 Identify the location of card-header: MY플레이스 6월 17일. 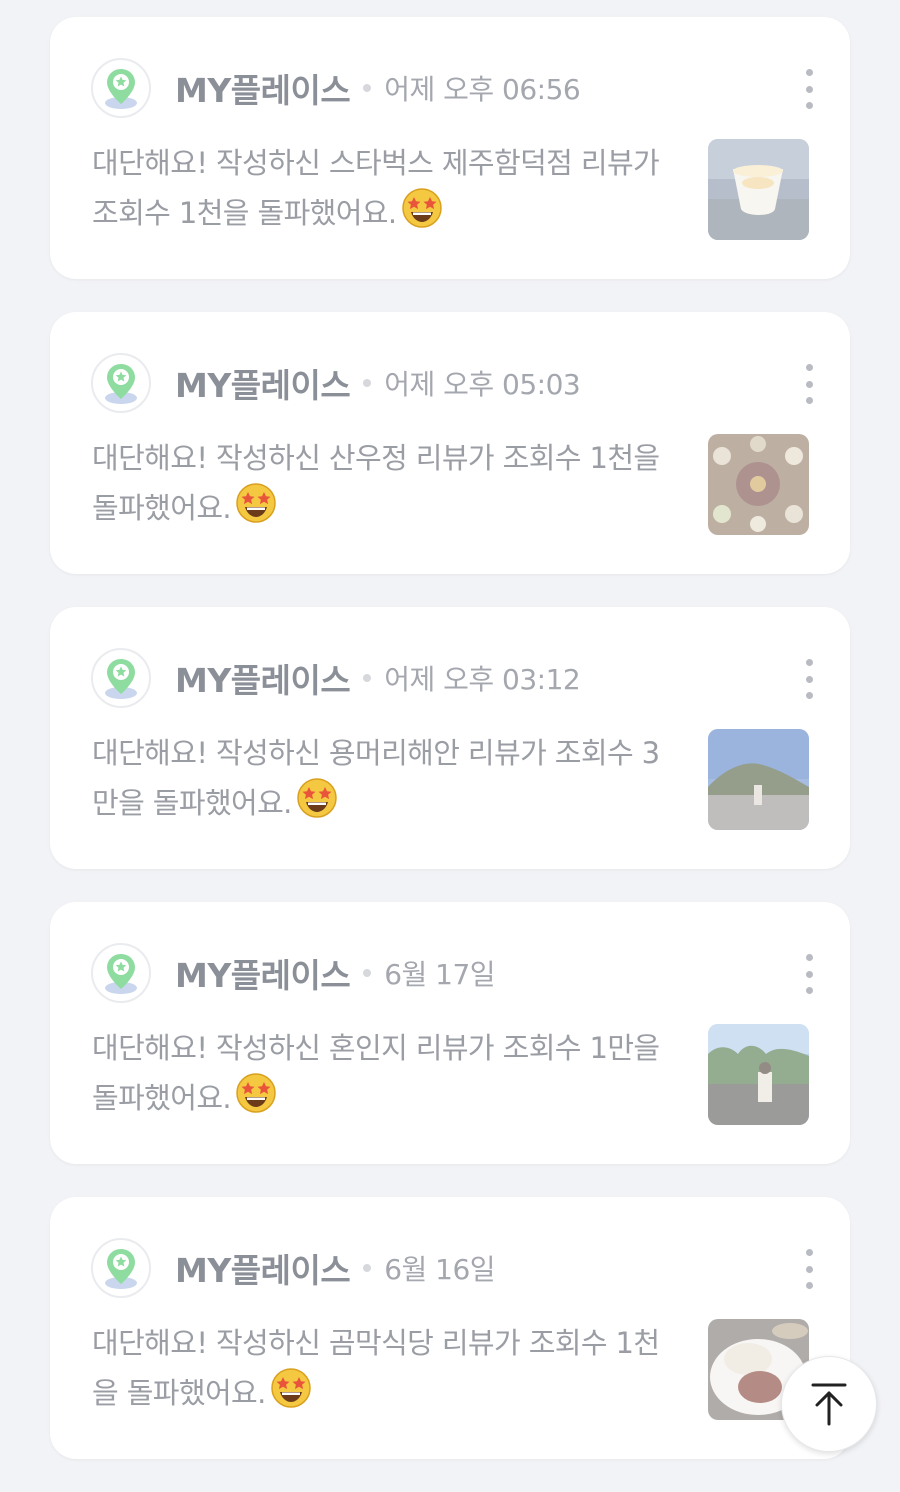
(293, 973).